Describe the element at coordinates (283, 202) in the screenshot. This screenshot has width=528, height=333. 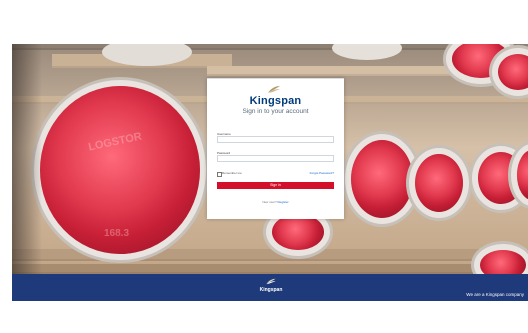
I see `register-link: Register` at that location.